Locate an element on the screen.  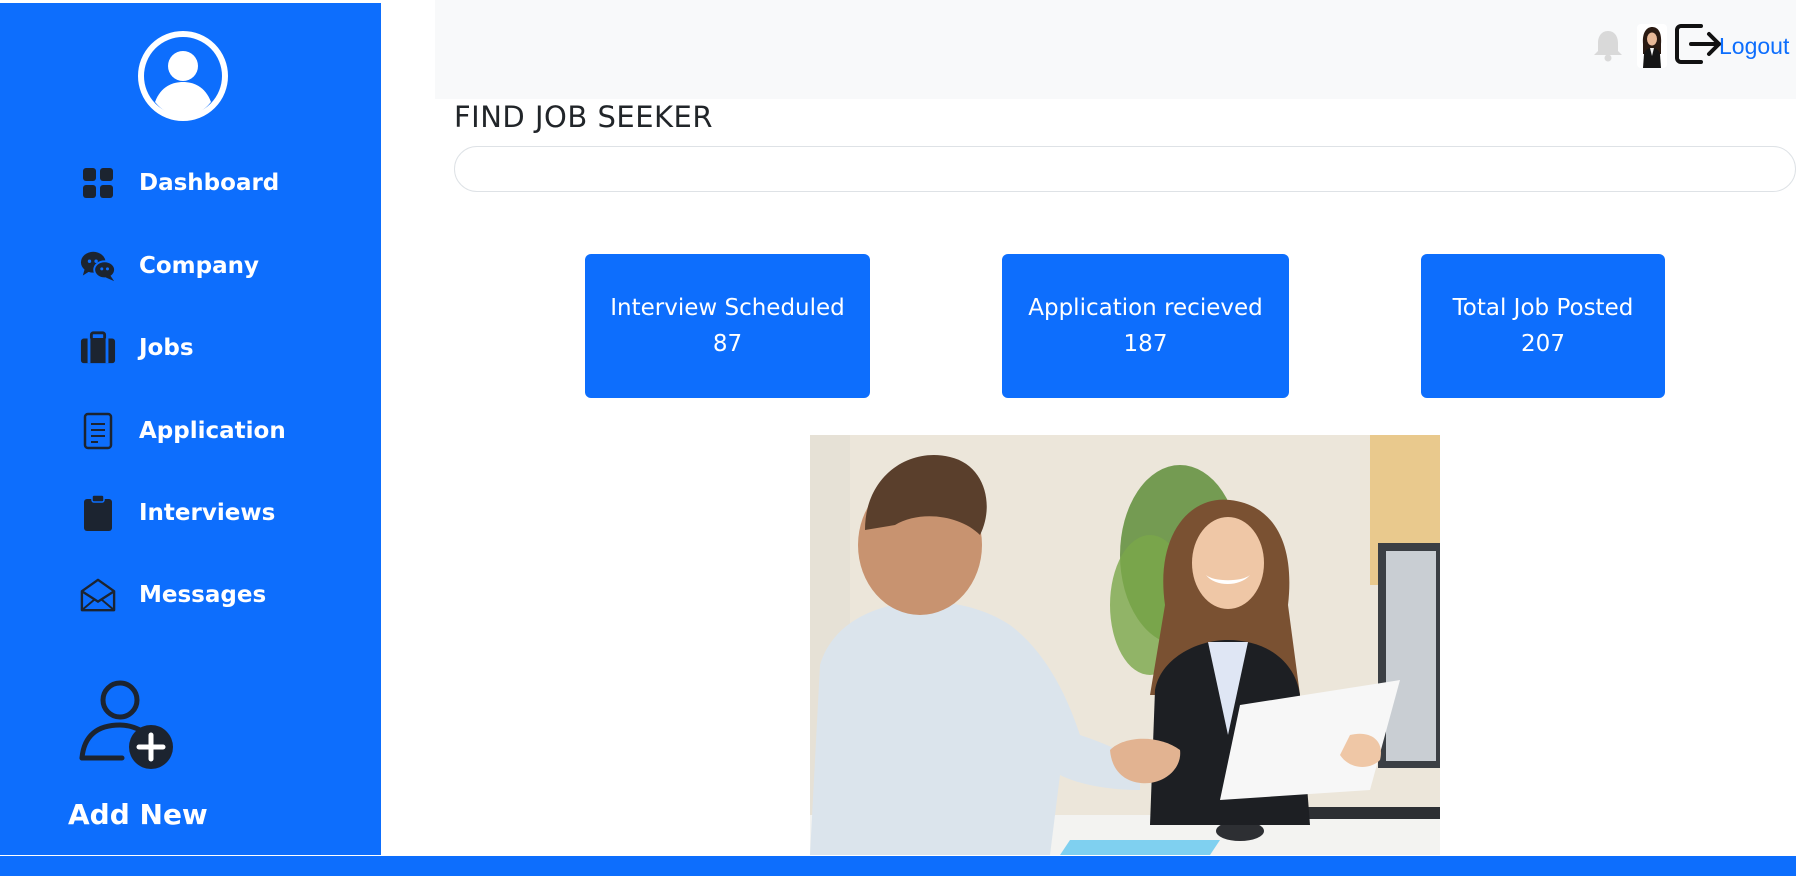
logout-icon is located at coordinates (1697, 44).